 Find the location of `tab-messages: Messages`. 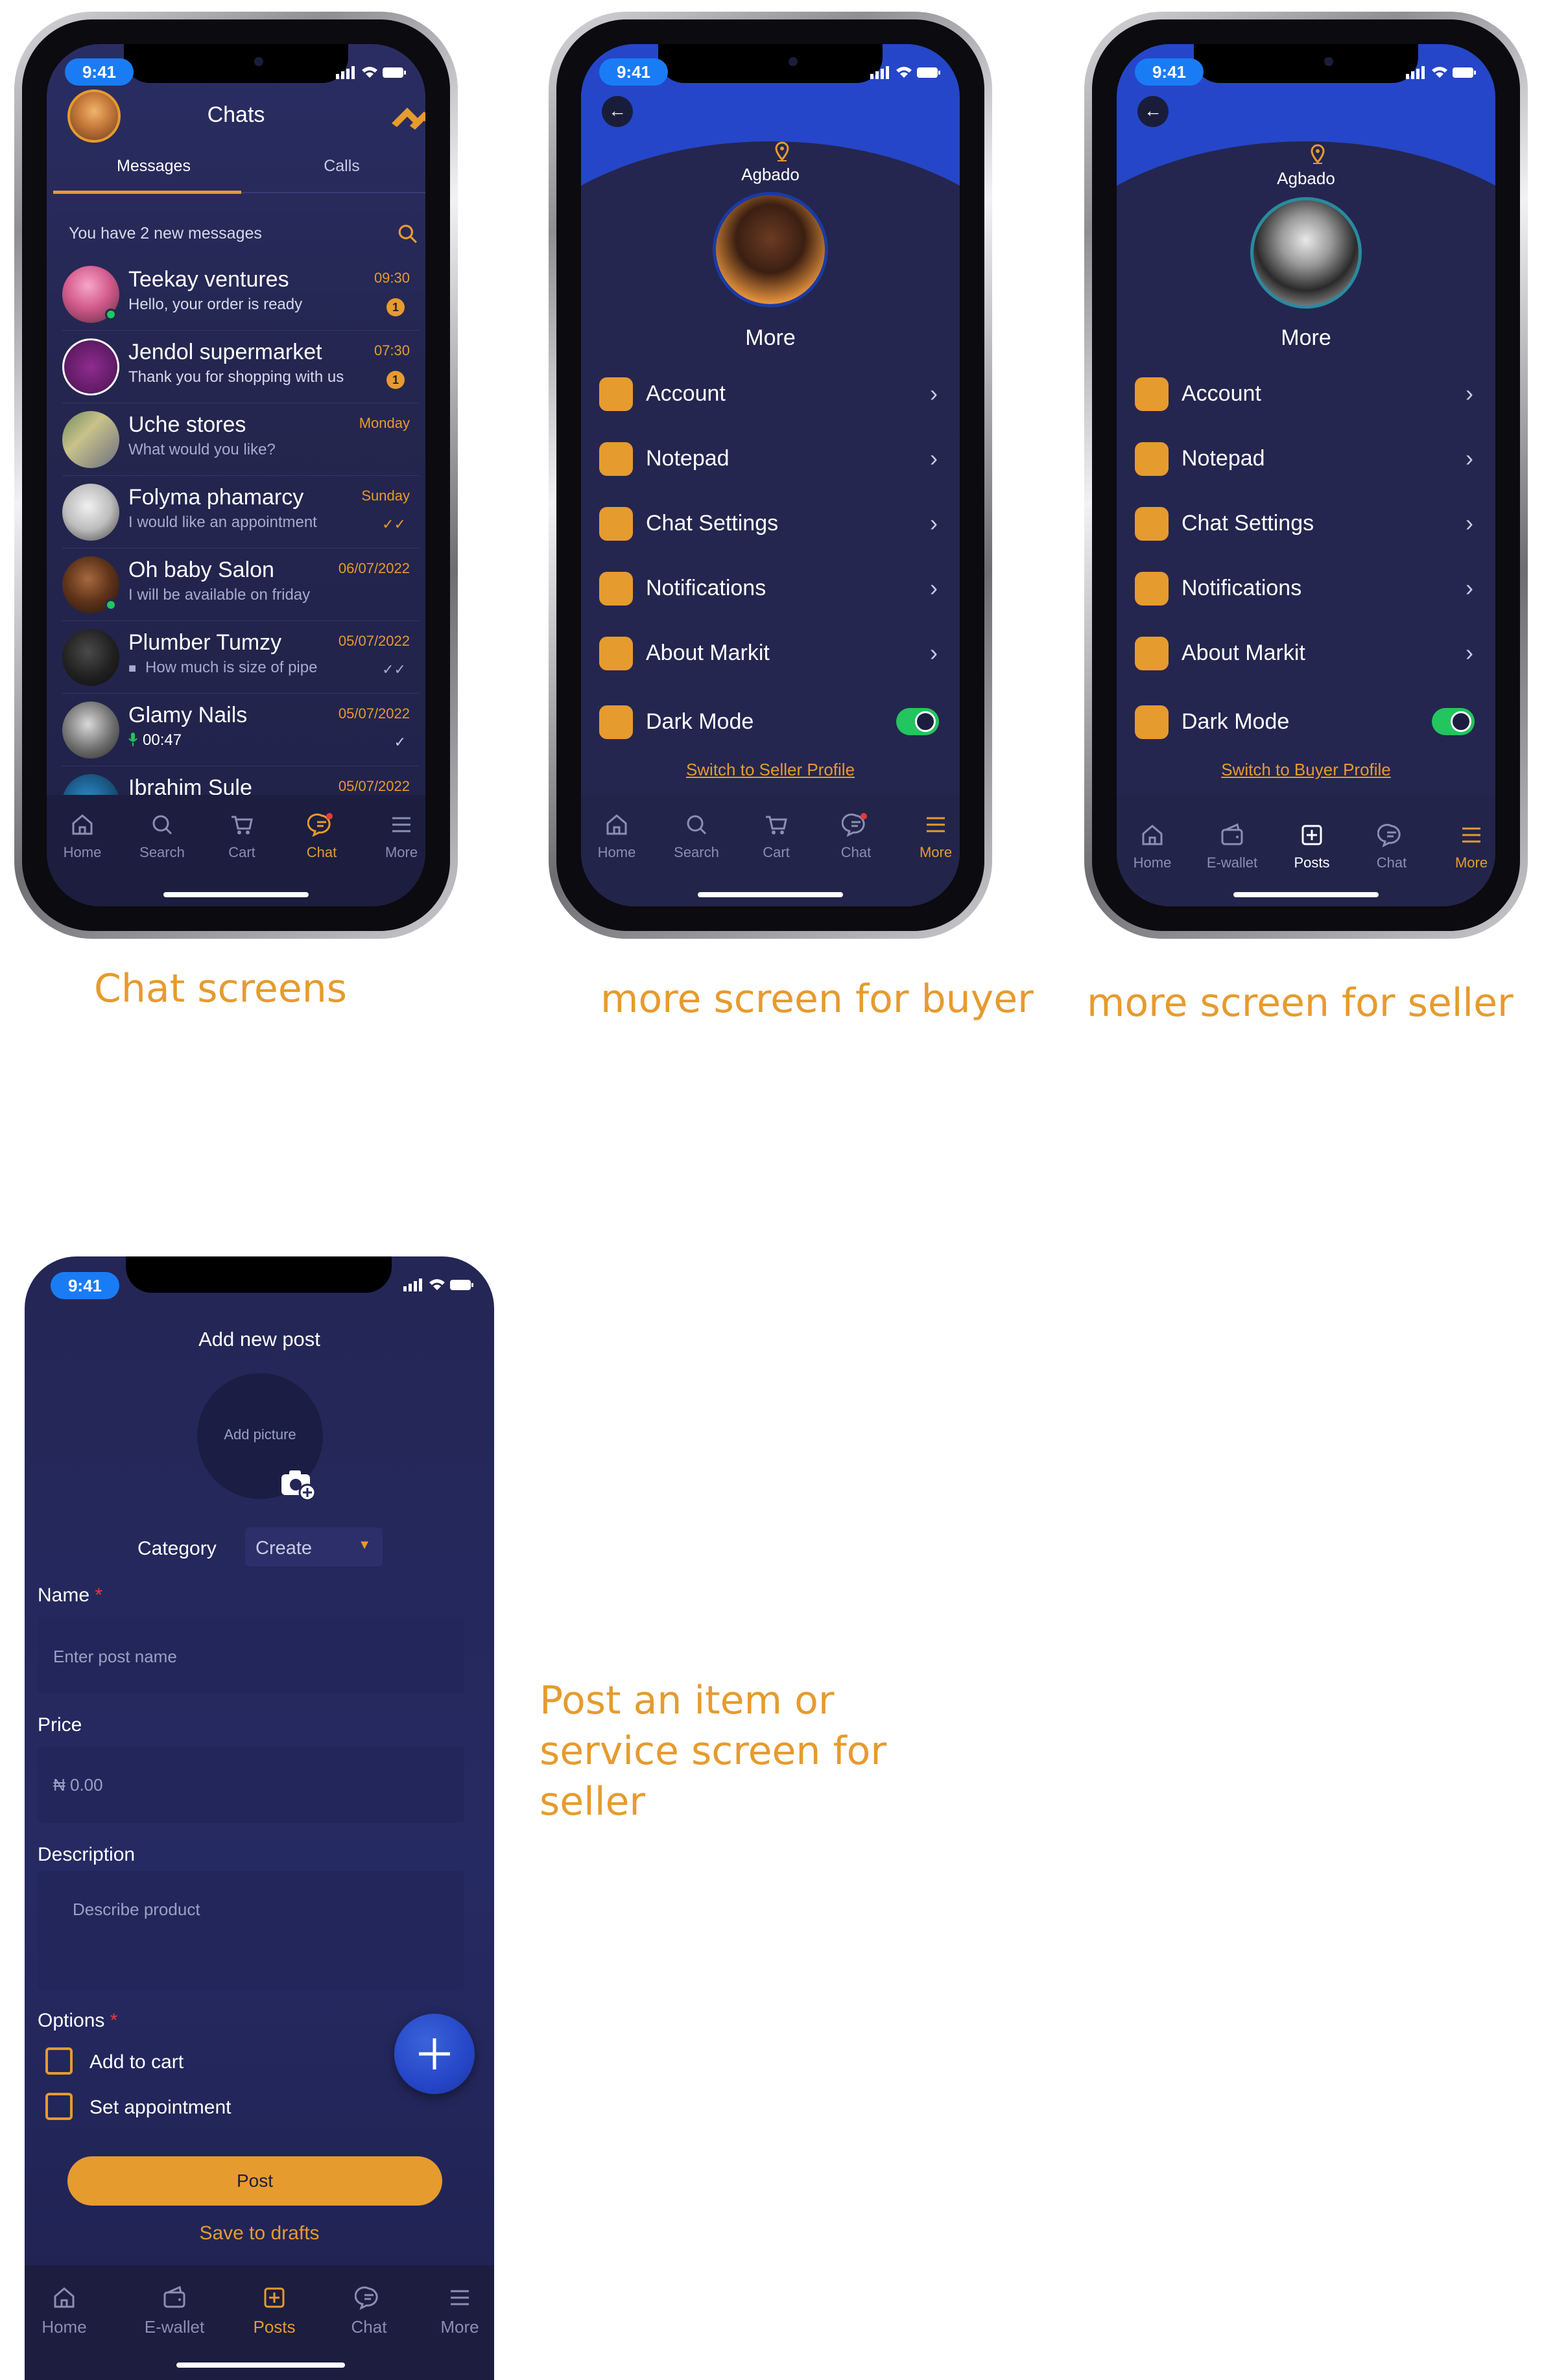

tab-messages: Messages is located at coordinates (154, 166).